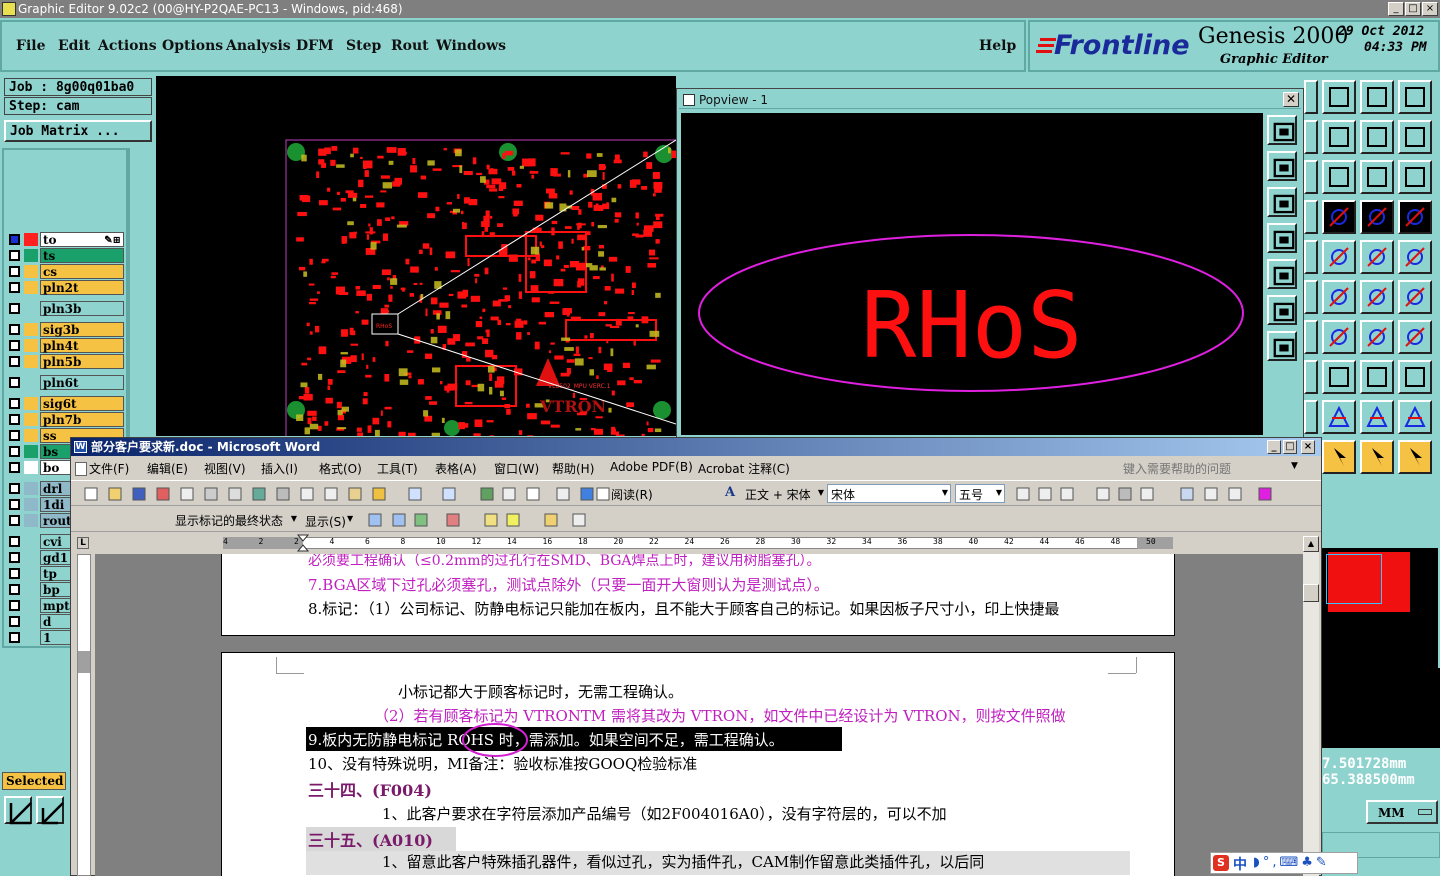 Image resolution: width=1440 pixels, height=876 pixels. What do you see at coordinates (307, 494) in the screenshot?
I see `cut-icon` at bounding box center [307, 494].